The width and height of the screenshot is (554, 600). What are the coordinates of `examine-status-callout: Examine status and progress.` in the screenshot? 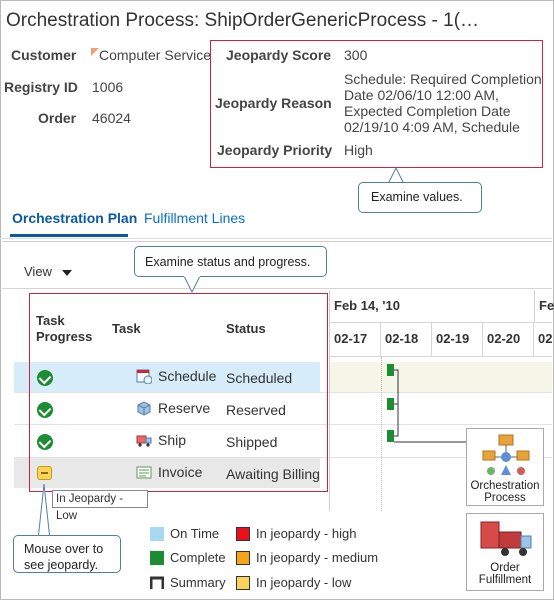 It's located at (230, 261).